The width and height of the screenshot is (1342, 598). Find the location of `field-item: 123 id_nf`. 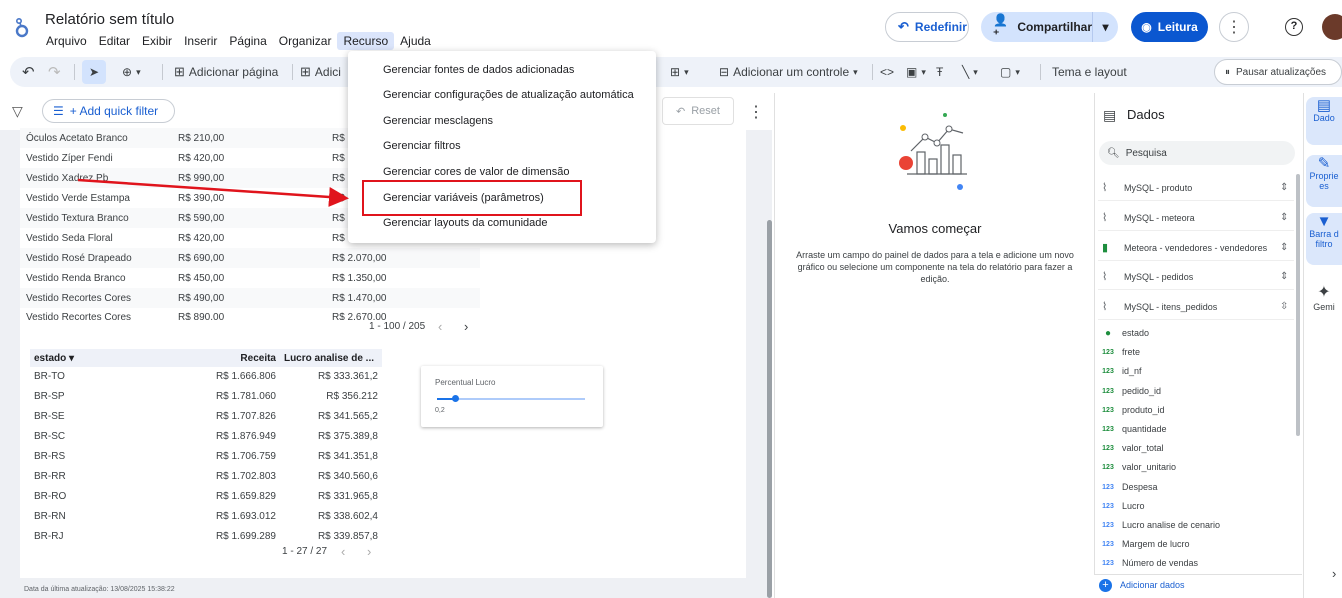

field-item: 123 id_nf is located at coordinates (1120, 371).